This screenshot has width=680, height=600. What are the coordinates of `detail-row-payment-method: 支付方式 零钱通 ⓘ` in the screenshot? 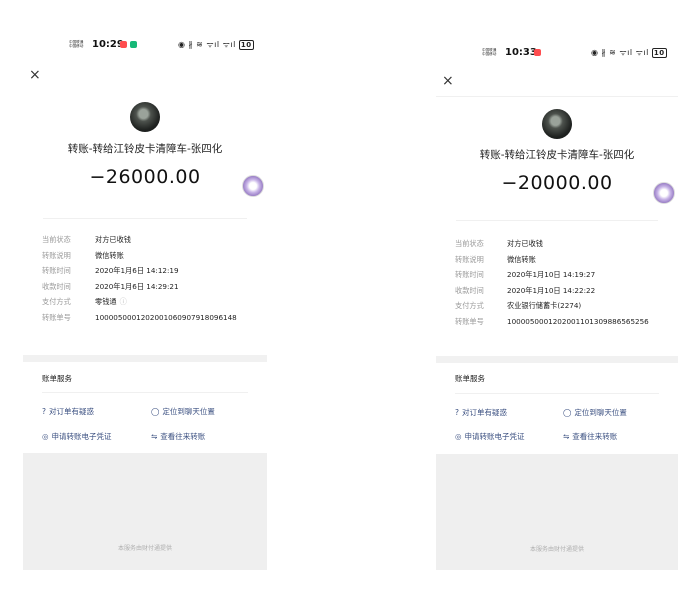 It's located at (154, 305).